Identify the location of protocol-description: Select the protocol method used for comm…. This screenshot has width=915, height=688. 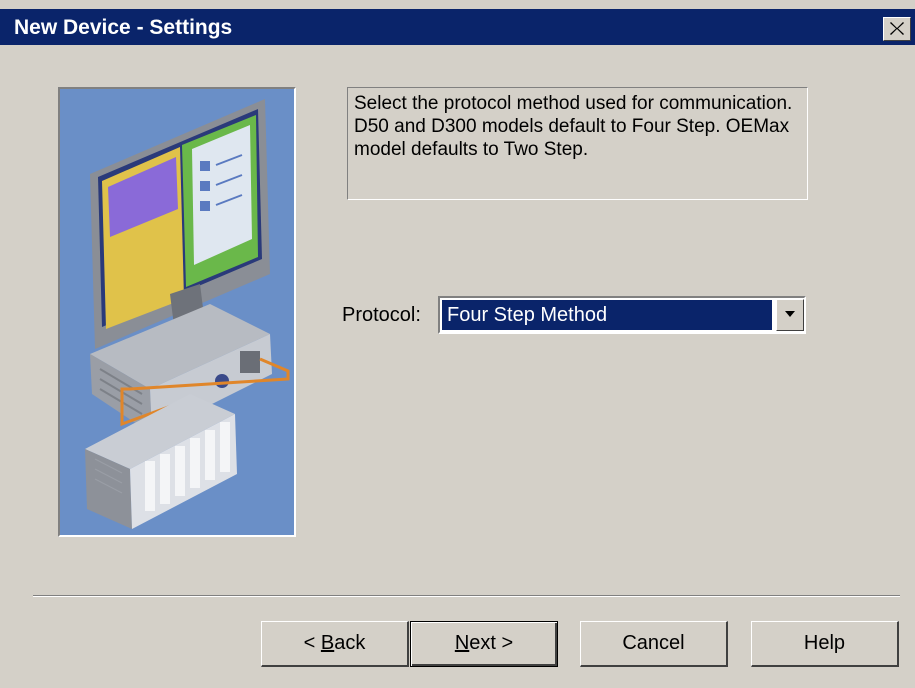
(577, 143).